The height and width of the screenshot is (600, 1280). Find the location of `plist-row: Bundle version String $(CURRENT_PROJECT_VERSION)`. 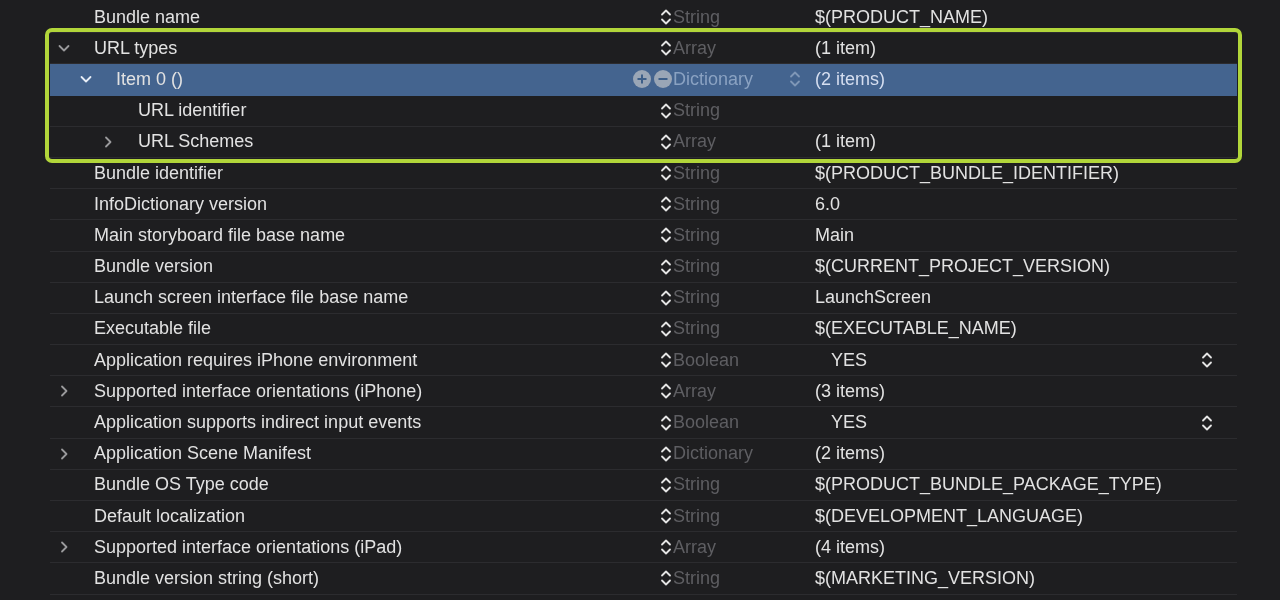

plist-row: Bundle version String $(CURRENT_PROJECT_VERSION) is located at coordinates (643, 267).